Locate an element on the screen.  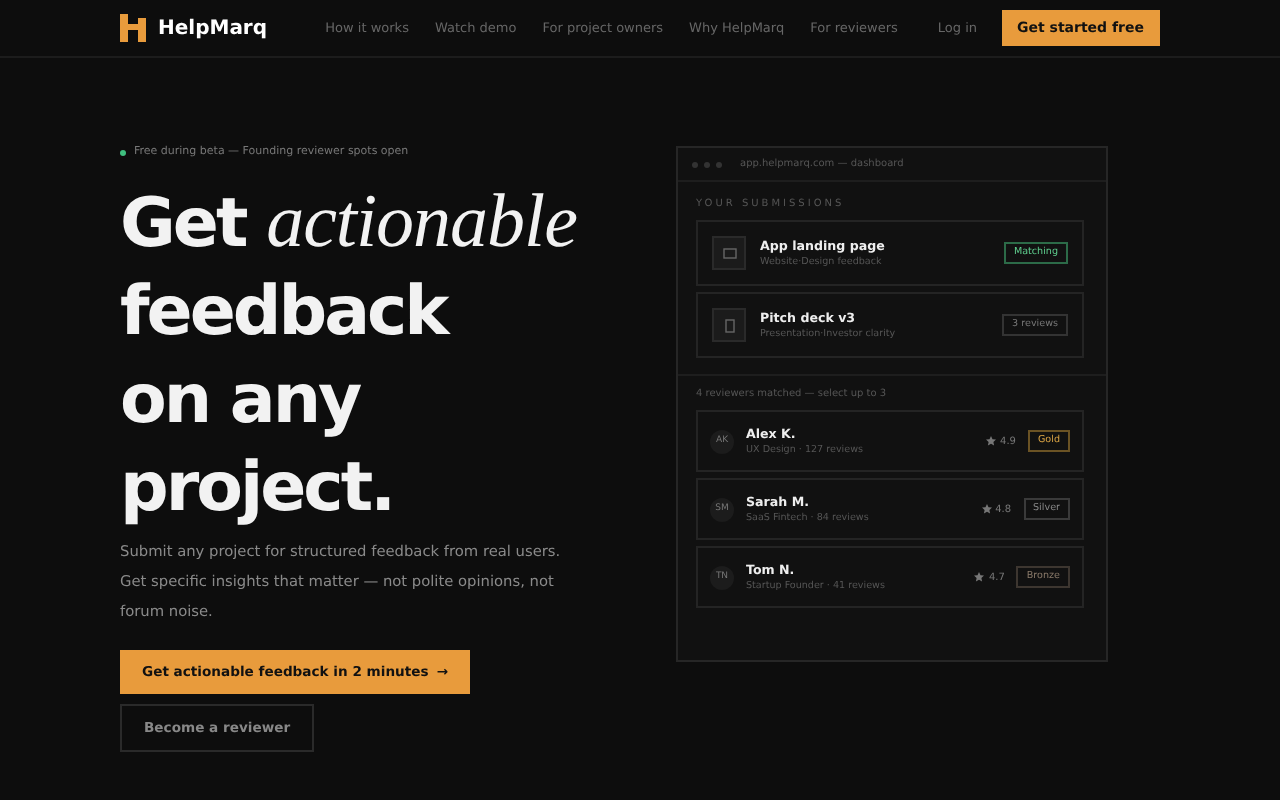
brand-name: HelpMarq is located at coordinates (213, 28).